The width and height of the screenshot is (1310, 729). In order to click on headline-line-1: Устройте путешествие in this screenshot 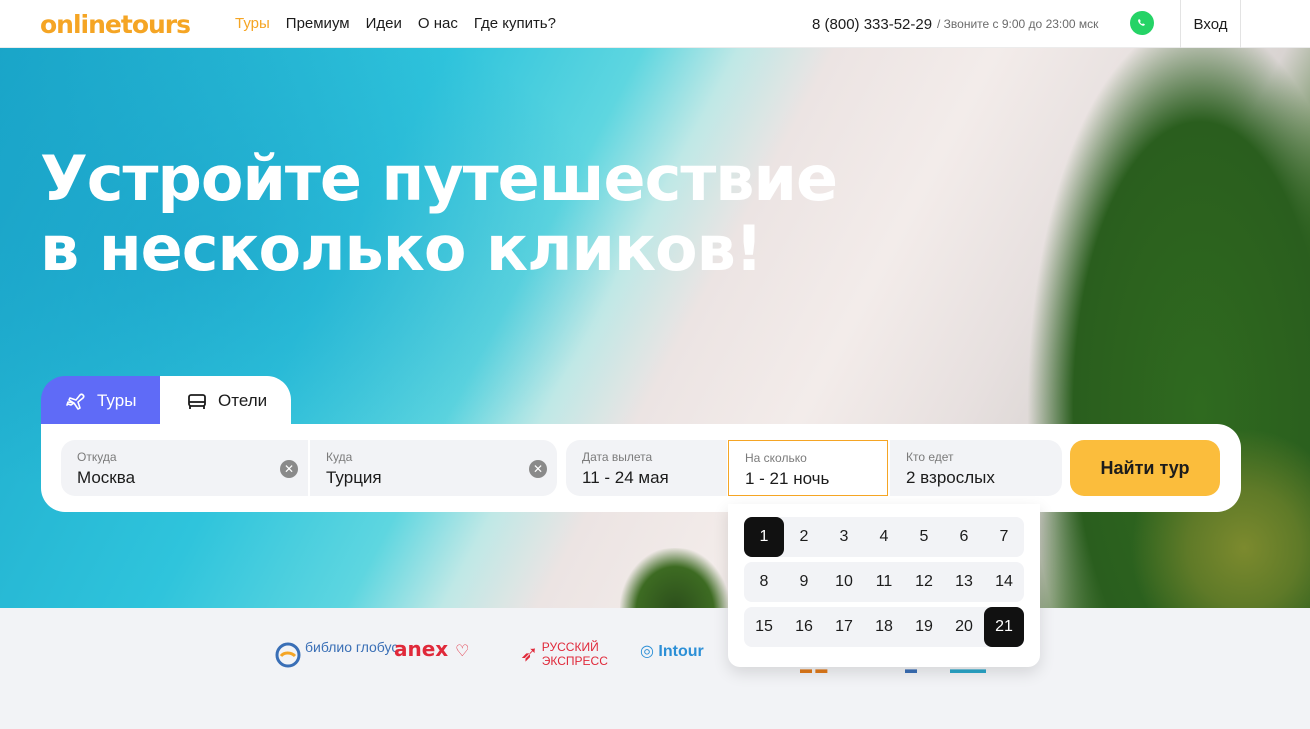, I will do `click(439, 178)`.